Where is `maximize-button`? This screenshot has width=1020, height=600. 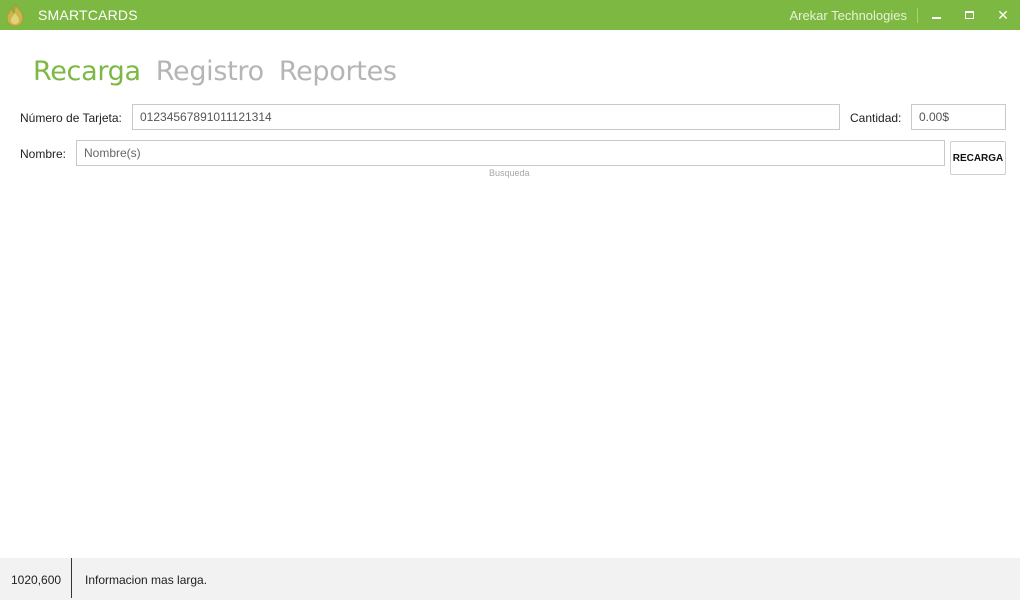
maximize-button is located at coordinates (969, 15).